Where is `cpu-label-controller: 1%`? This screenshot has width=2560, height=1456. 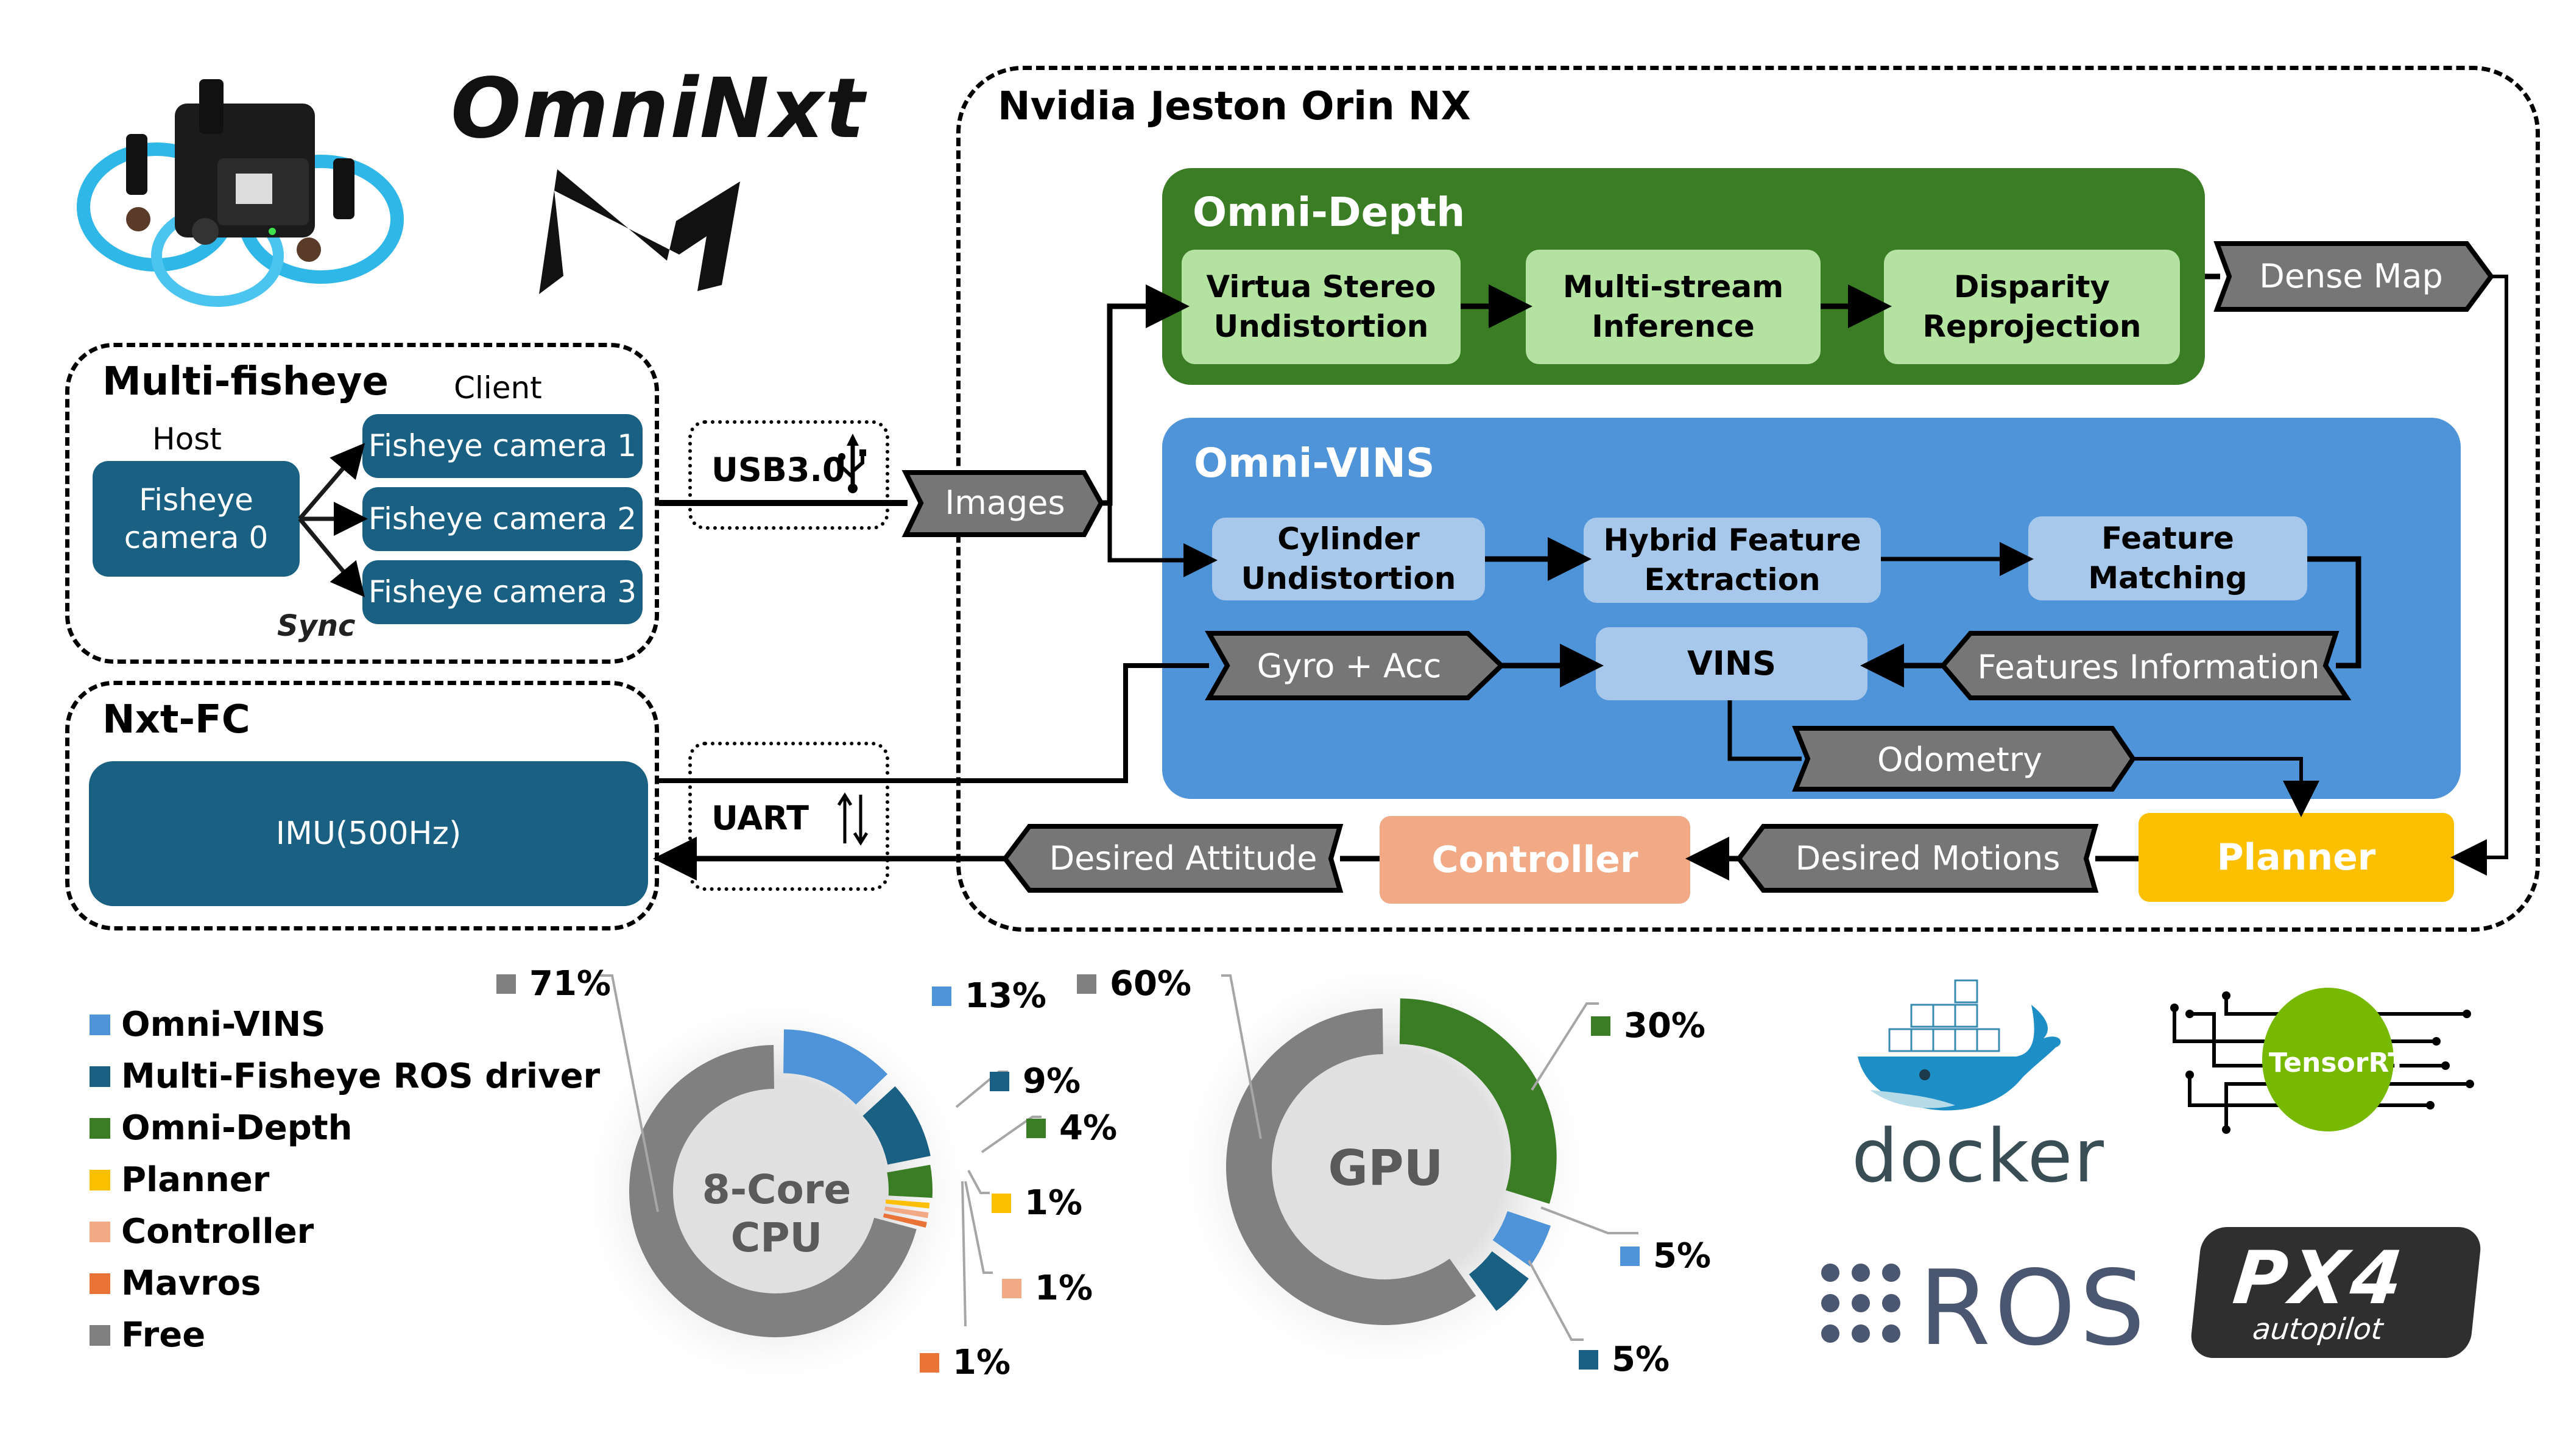
cpu-label-controller: 1% is located at coordinates (1047, 1288).